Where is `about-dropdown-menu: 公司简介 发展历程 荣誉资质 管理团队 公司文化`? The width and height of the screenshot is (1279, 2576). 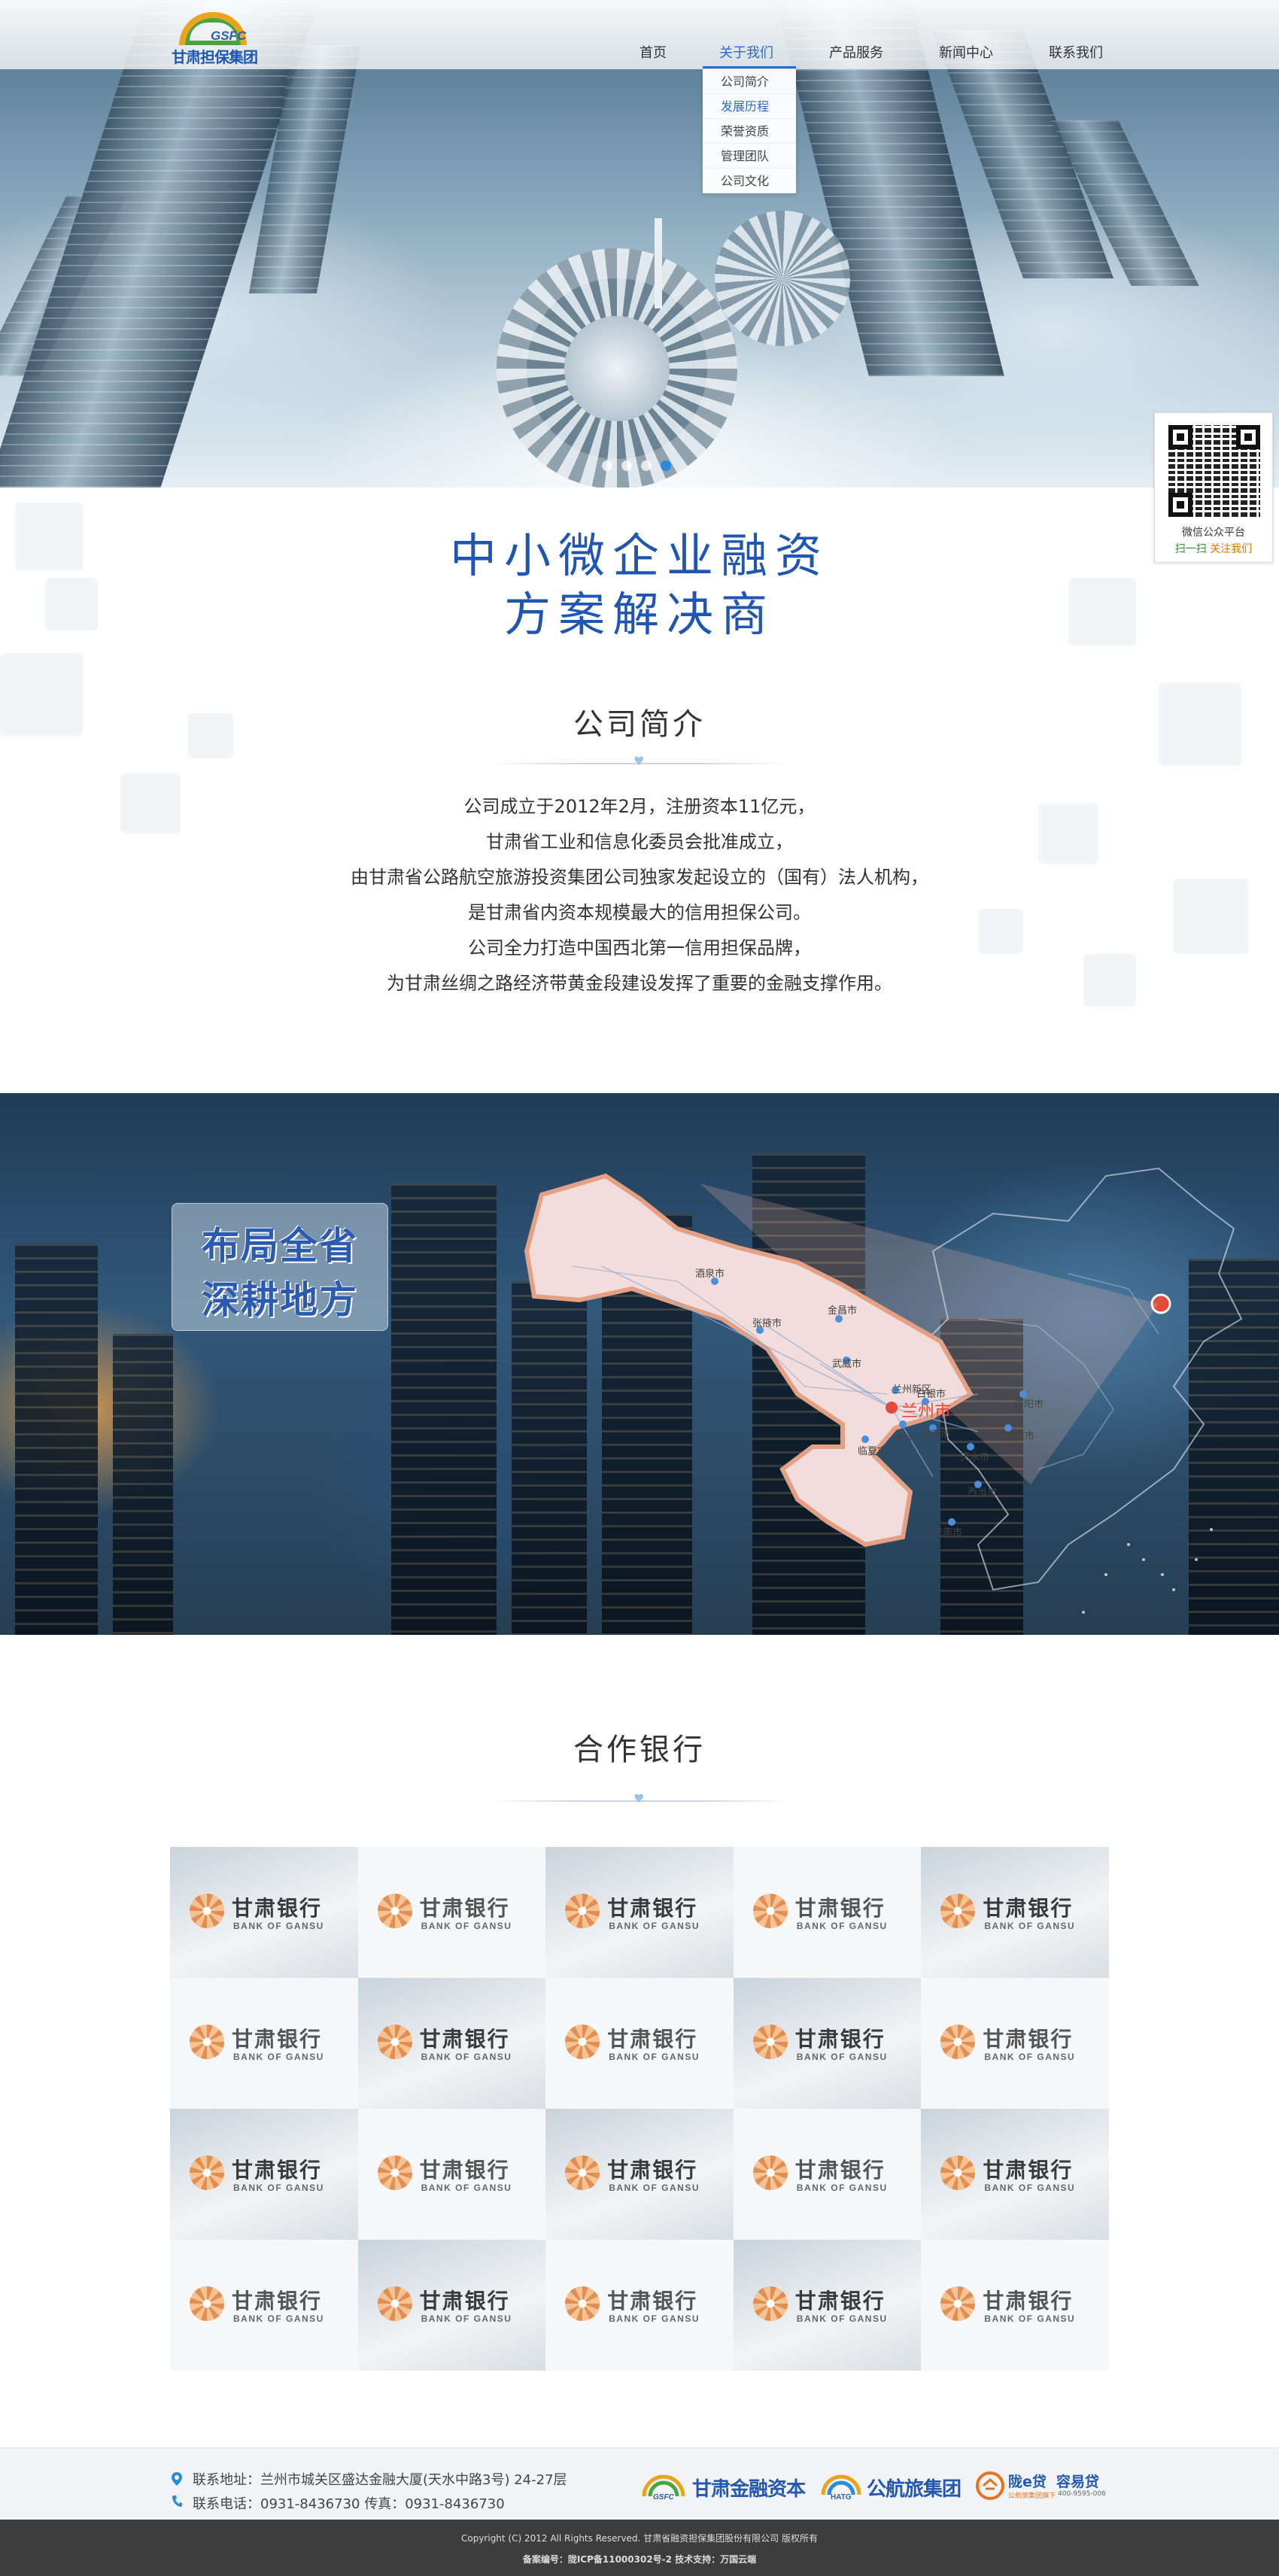 about-dropdown-menu: 公司简介 发展历程 荣誉资质 管理团队 公司文化 is located at coordinates (749, 131).